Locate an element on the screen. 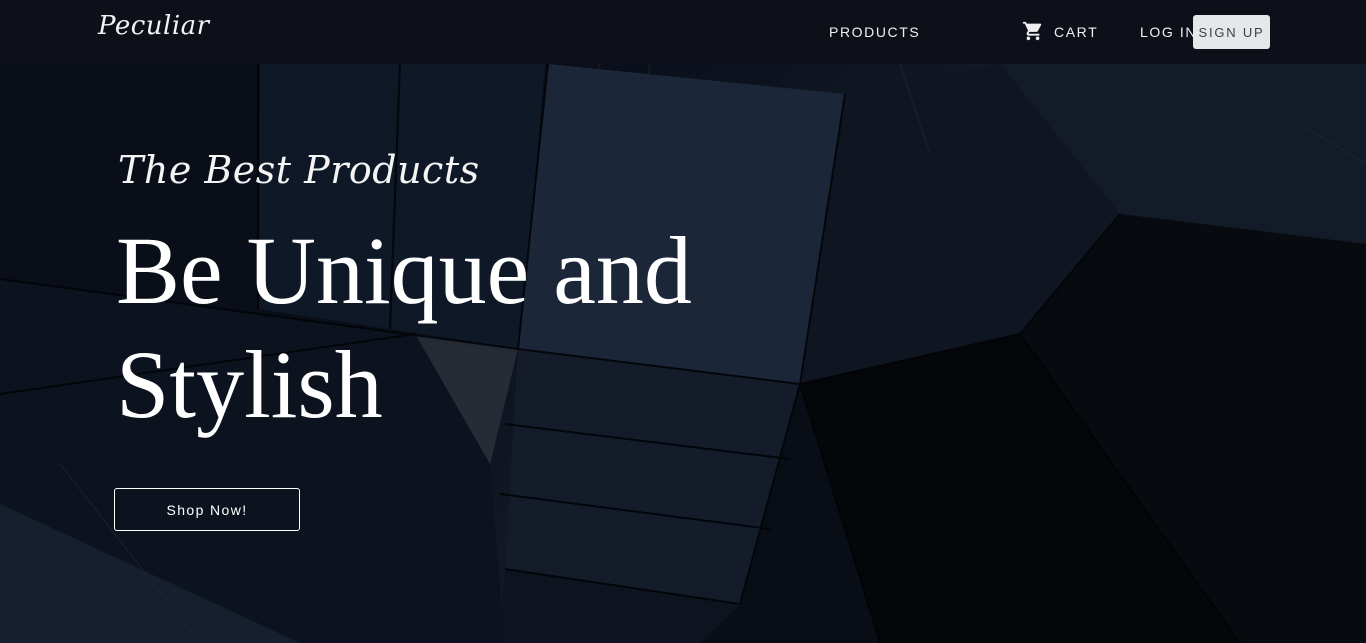 This screenshot has height=643, width=1366. headline-line-2: Stylish is located at coordinates (249, 384).